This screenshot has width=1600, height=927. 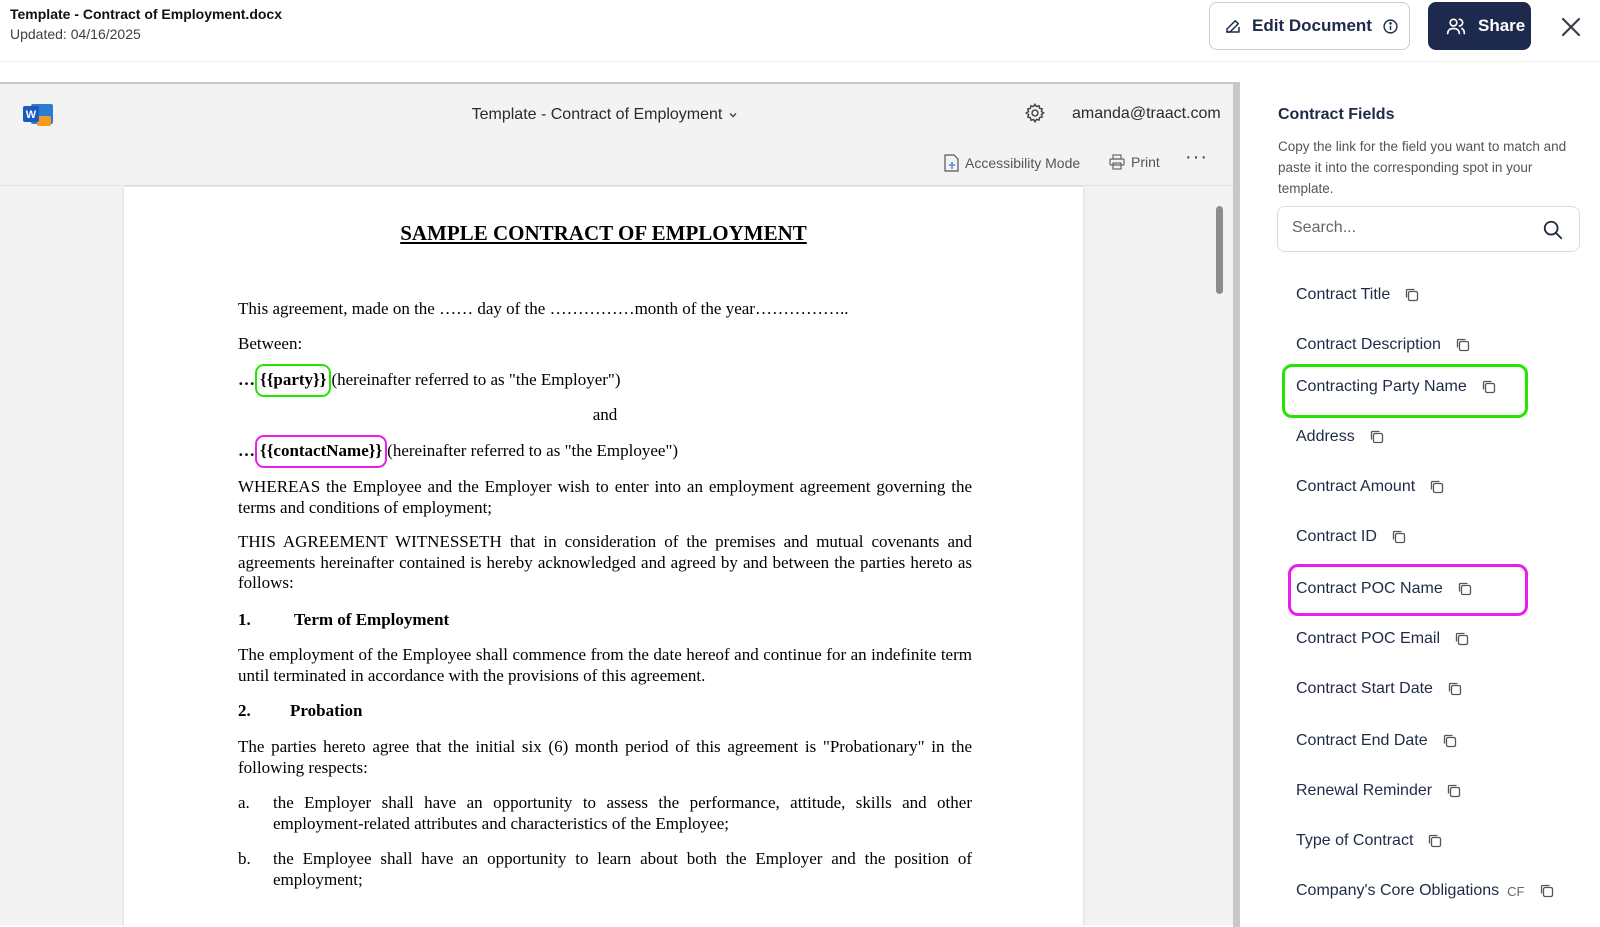 What do you see at coordinates (1343, 294) in the screenshot?
I see `contract-field-label: Contract Title` at bounding box center [1343, 294].